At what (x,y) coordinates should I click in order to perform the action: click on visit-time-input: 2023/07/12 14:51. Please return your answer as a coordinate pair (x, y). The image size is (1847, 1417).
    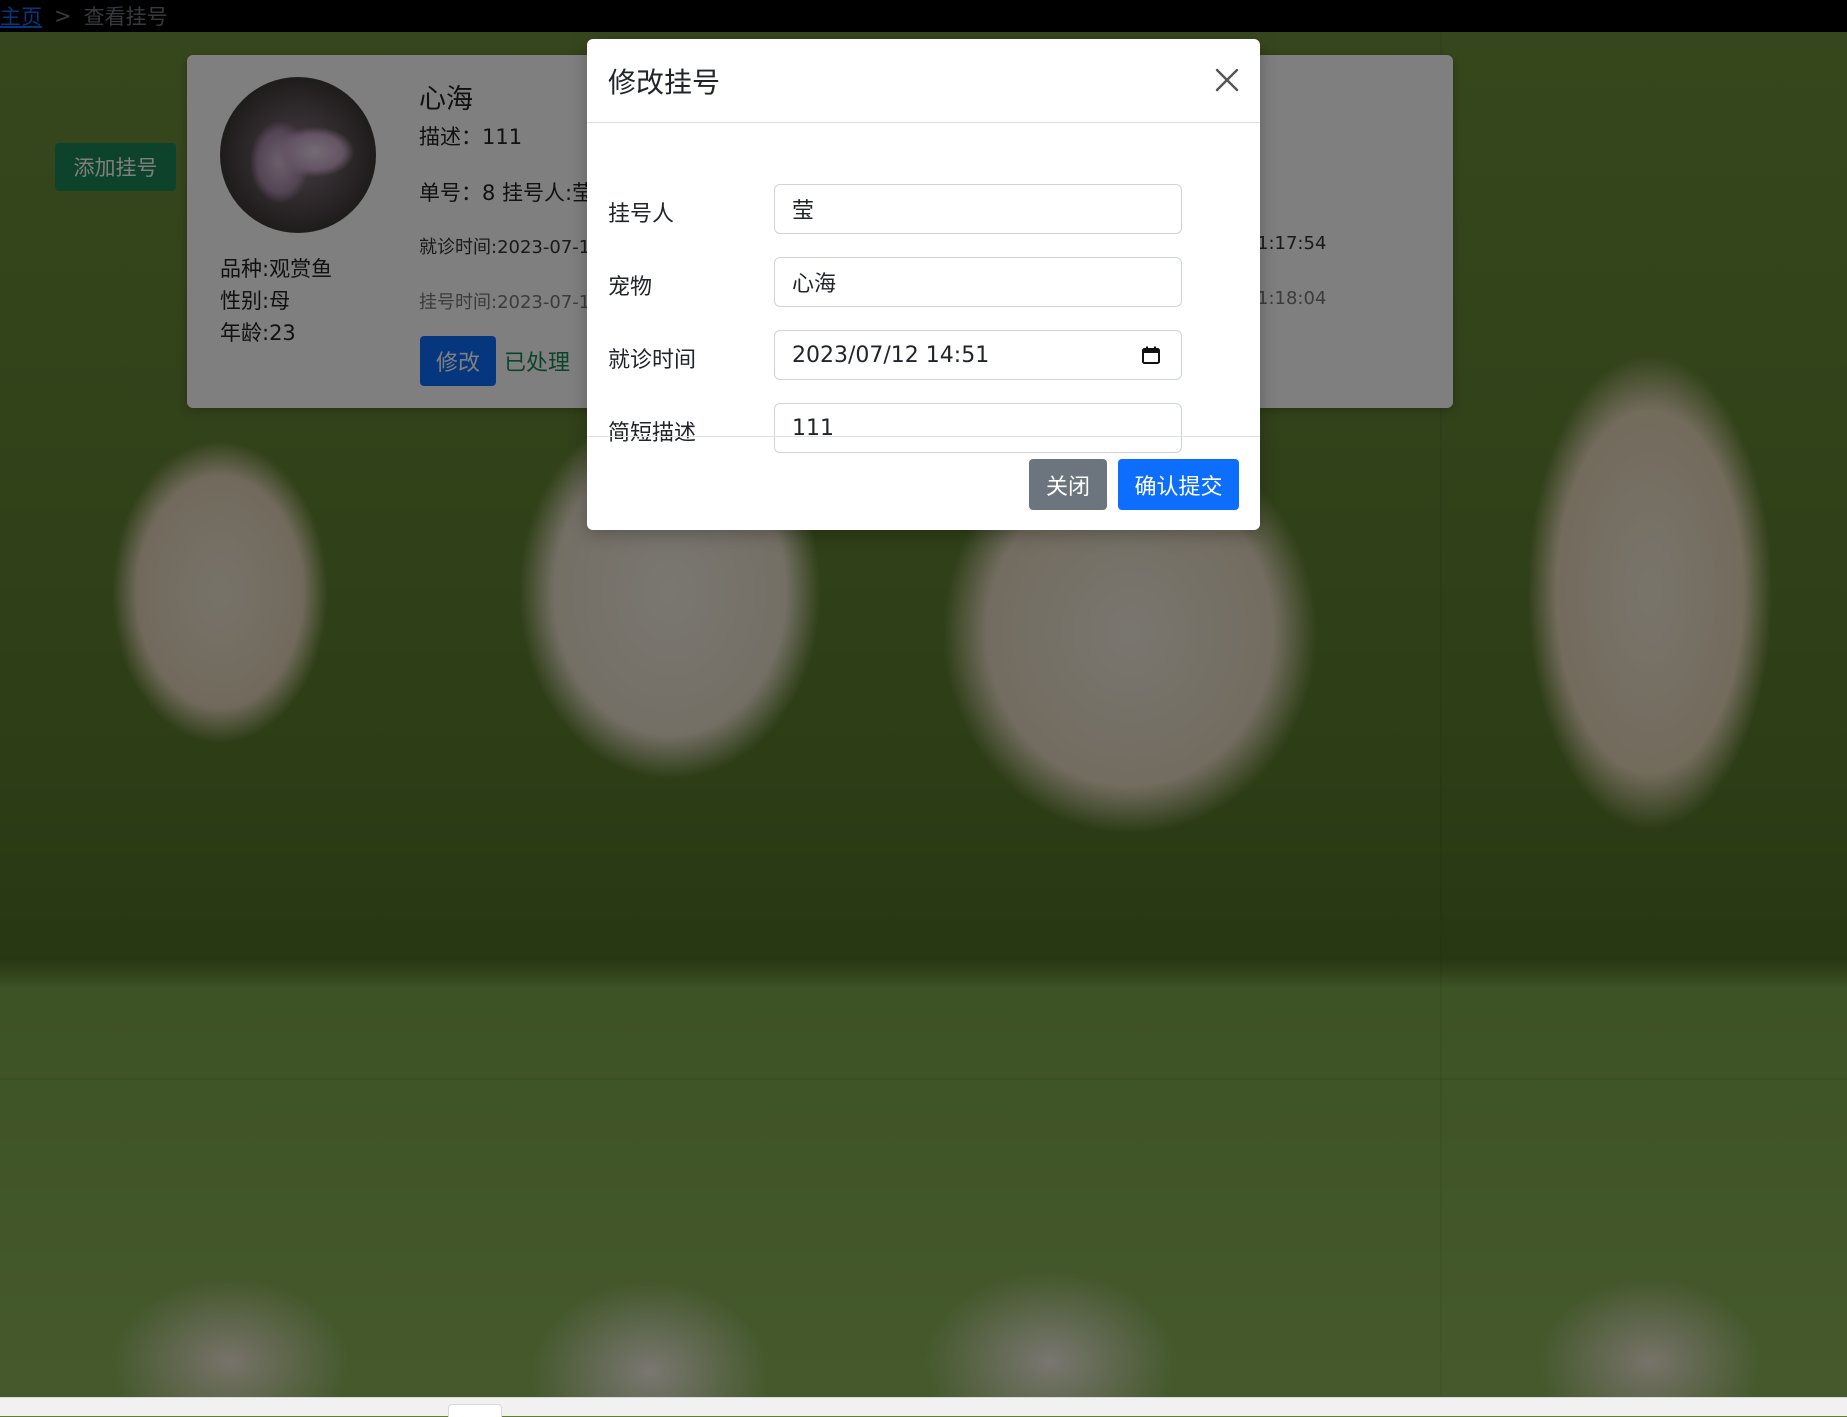
    Looking at the image, I should click on (978, 355).